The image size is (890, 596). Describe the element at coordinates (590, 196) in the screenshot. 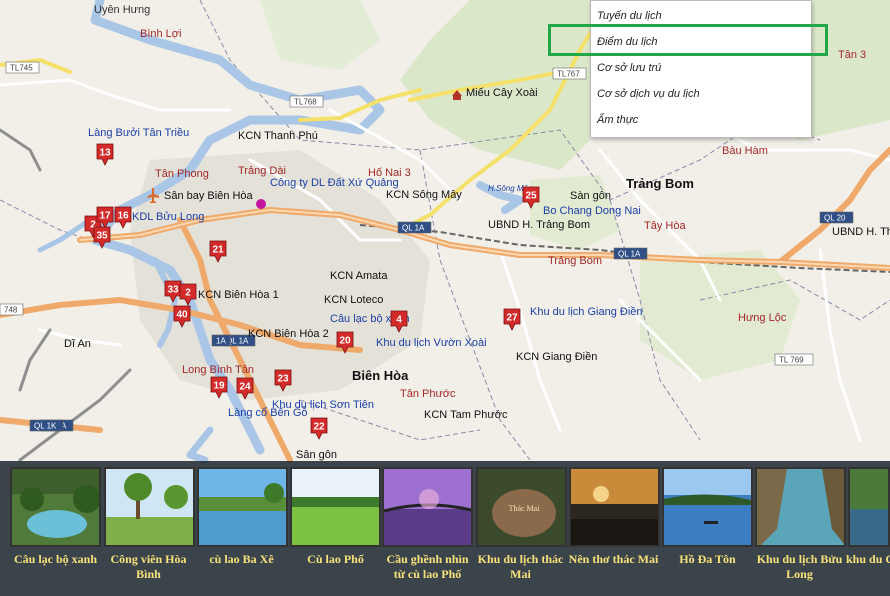

I see `place-san-gon-2: Sàn gôn` at that location.